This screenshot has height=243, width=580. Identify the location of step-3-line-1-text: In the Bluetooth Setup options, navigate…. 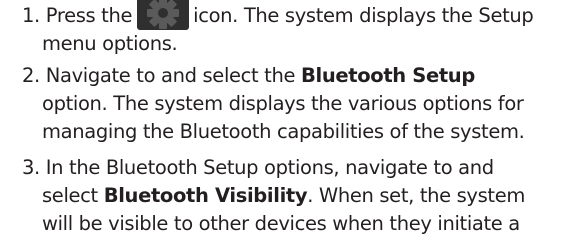
(269, 167).